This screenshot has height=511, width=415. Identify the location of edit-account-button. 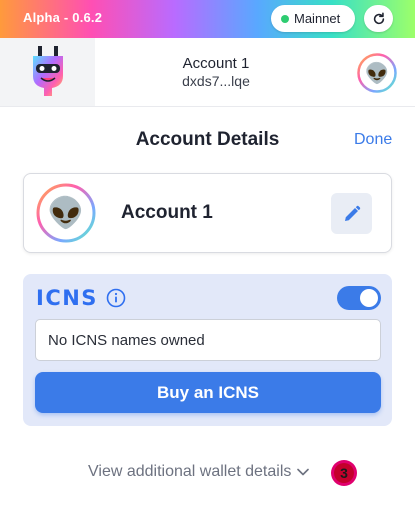
(351, 213).